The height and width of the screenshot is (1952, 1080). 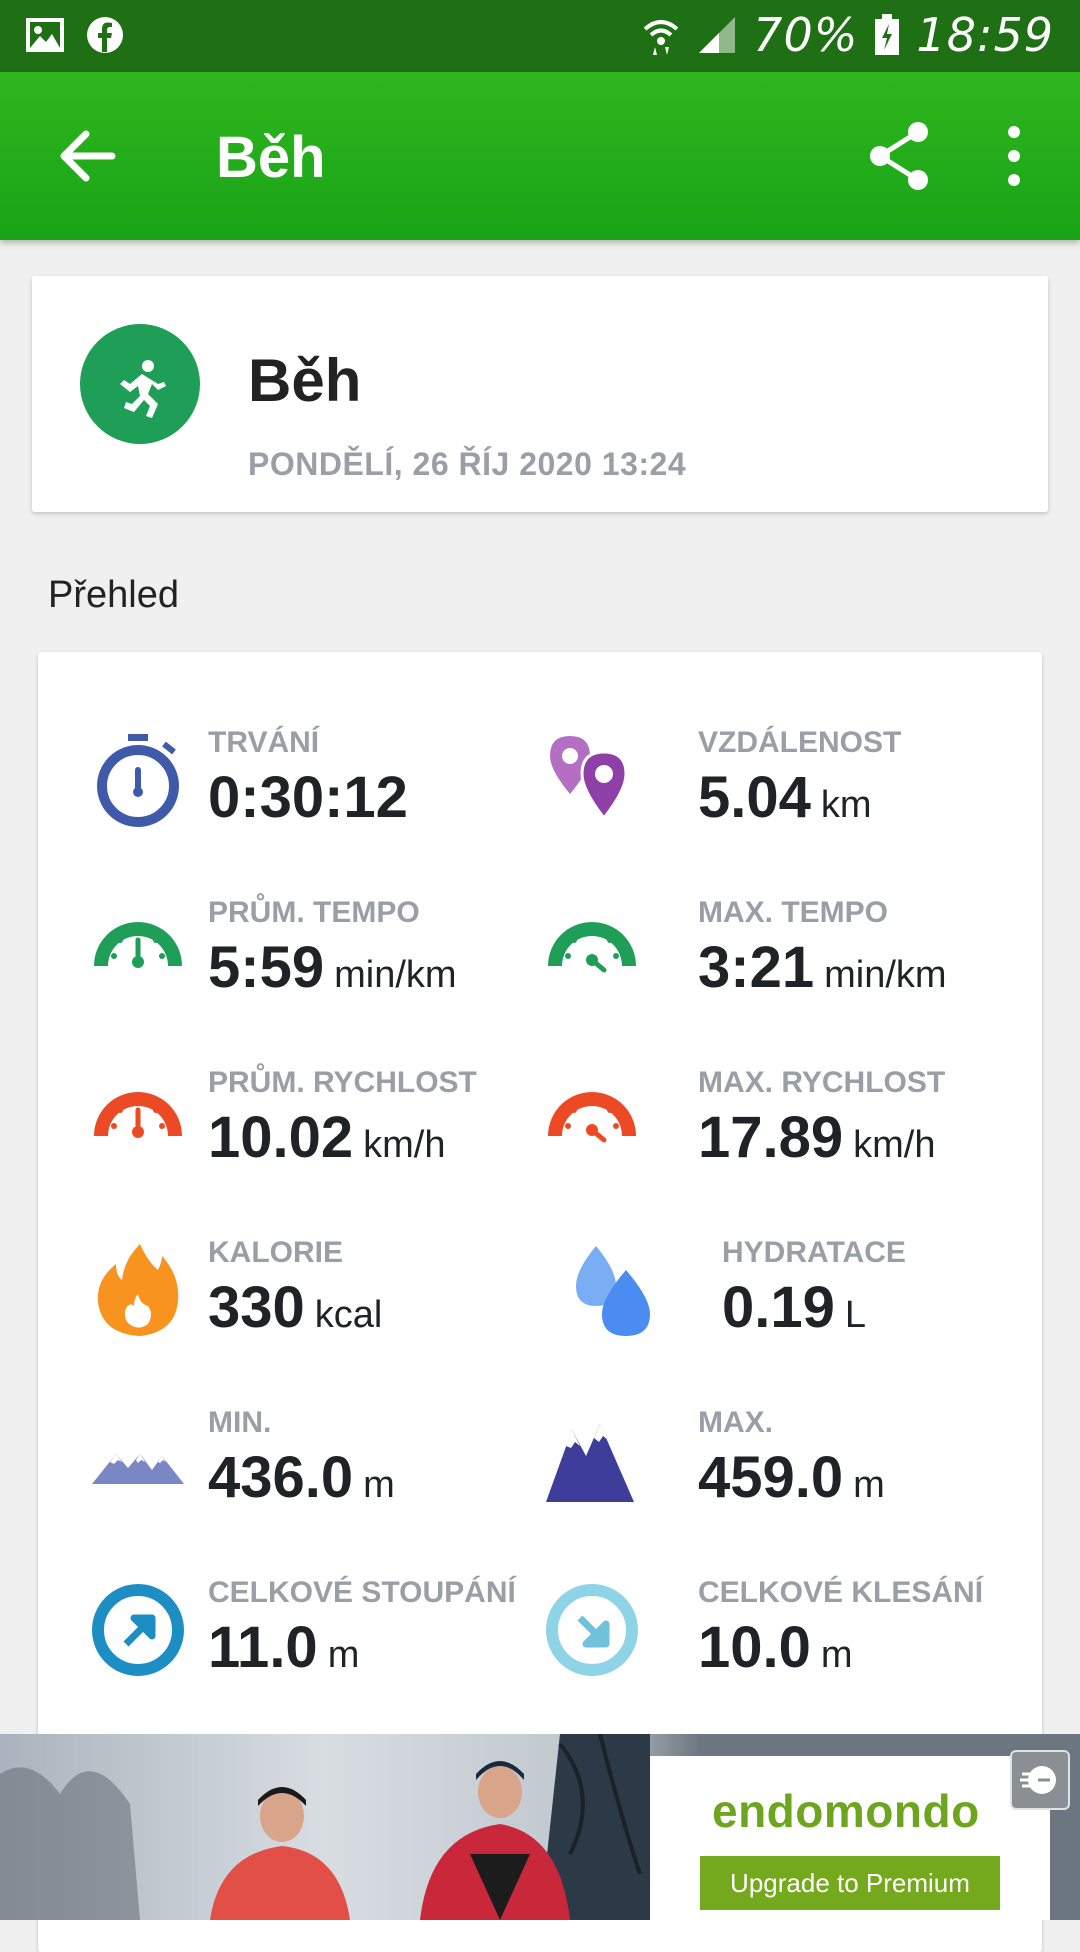 I want to click on gallery-icon, so click(x=45, y=35).